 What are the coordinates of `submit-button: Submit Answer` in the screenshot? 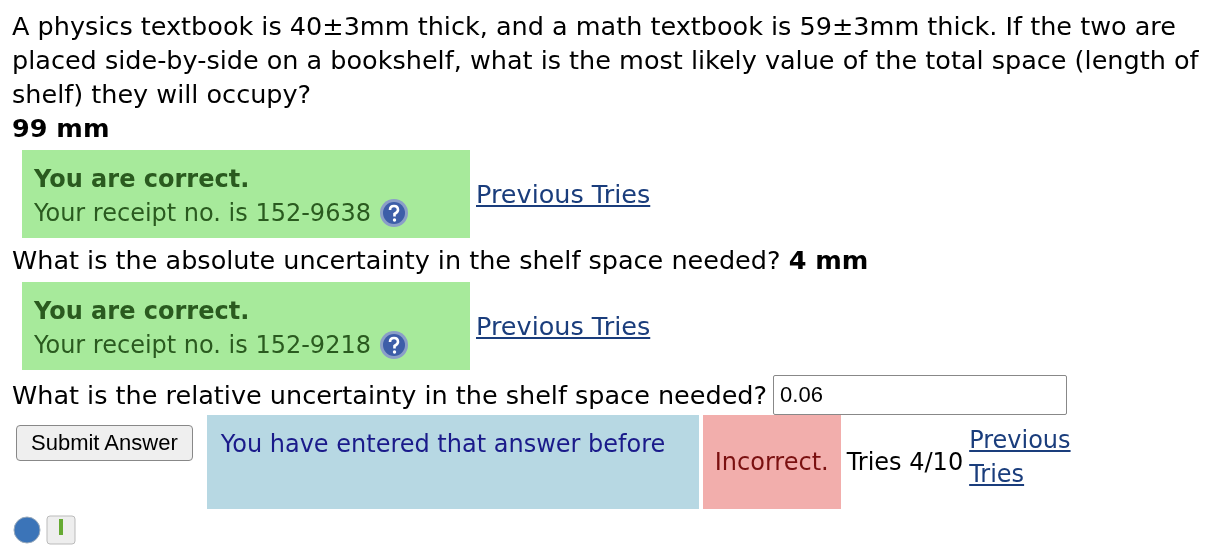 It's located at (104, 443).